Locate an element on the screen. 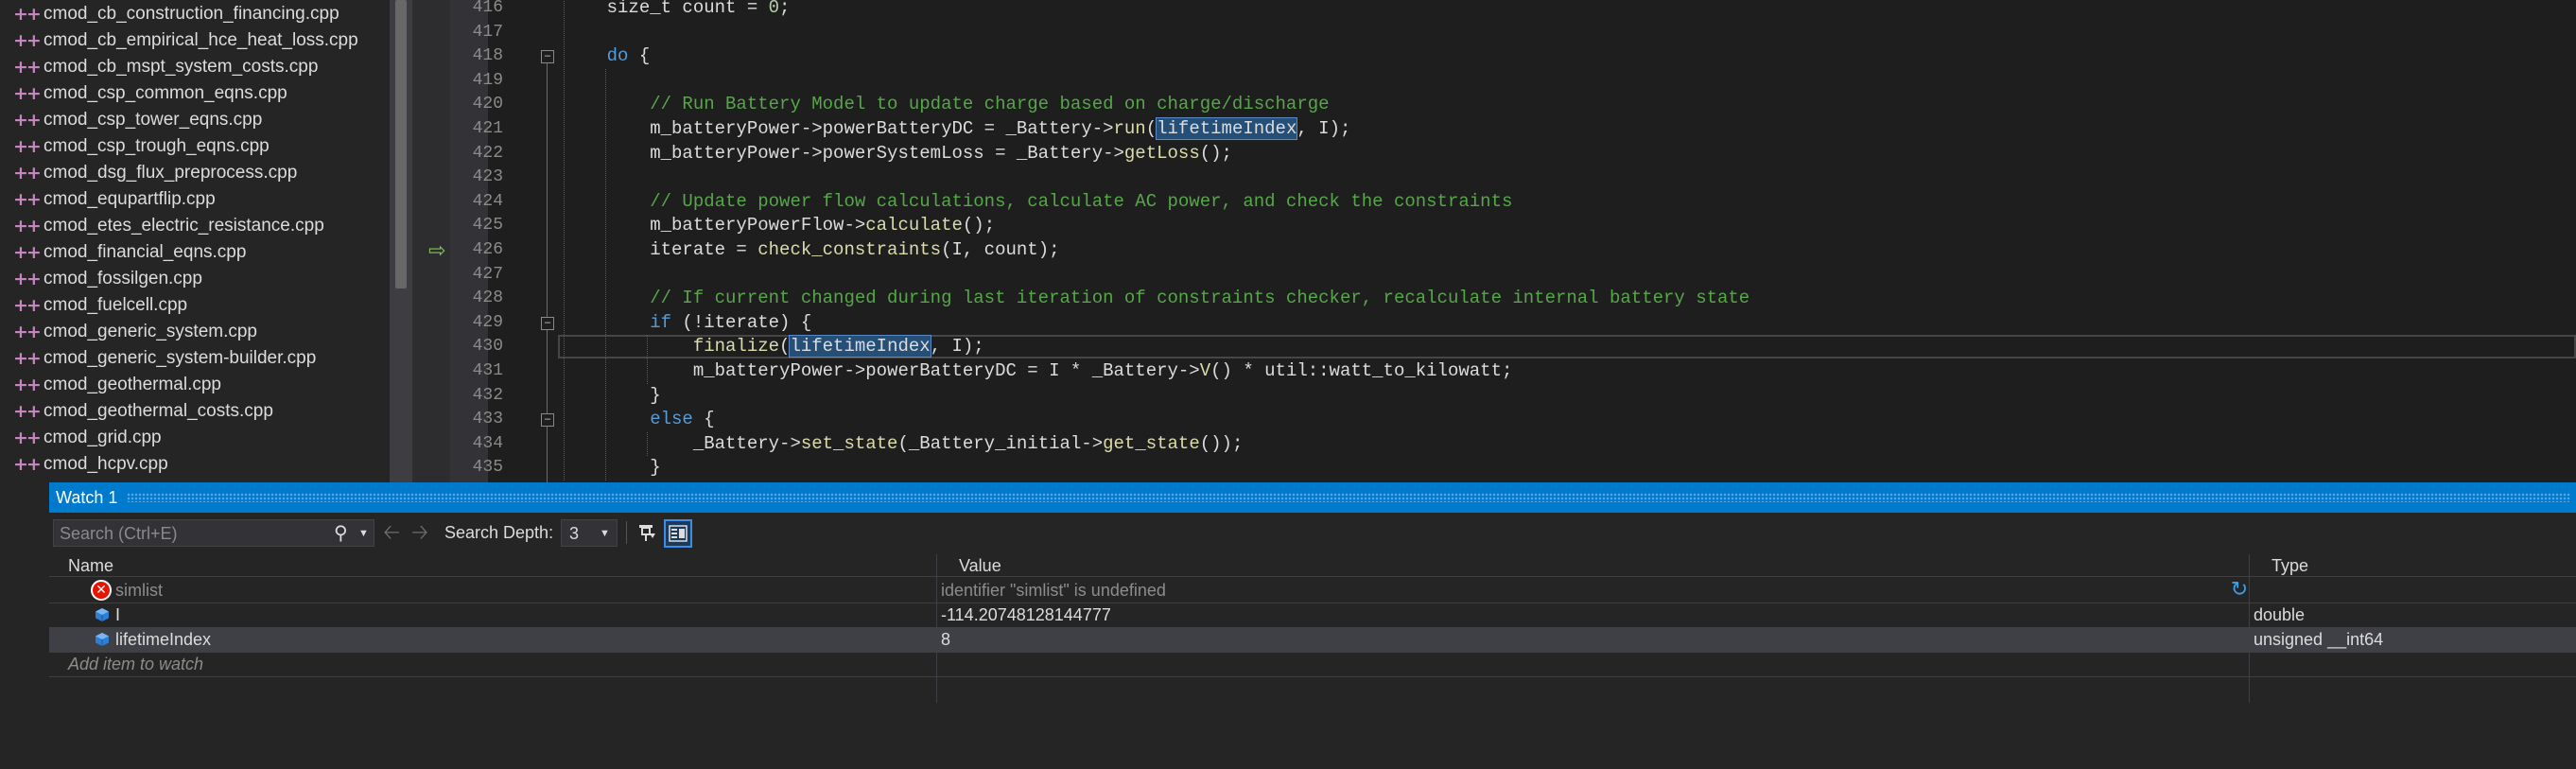 This screenshot has height=769, width=2576. file-item: ++ cmod_fossilgen.cpp is located at coordinates (195, 279).